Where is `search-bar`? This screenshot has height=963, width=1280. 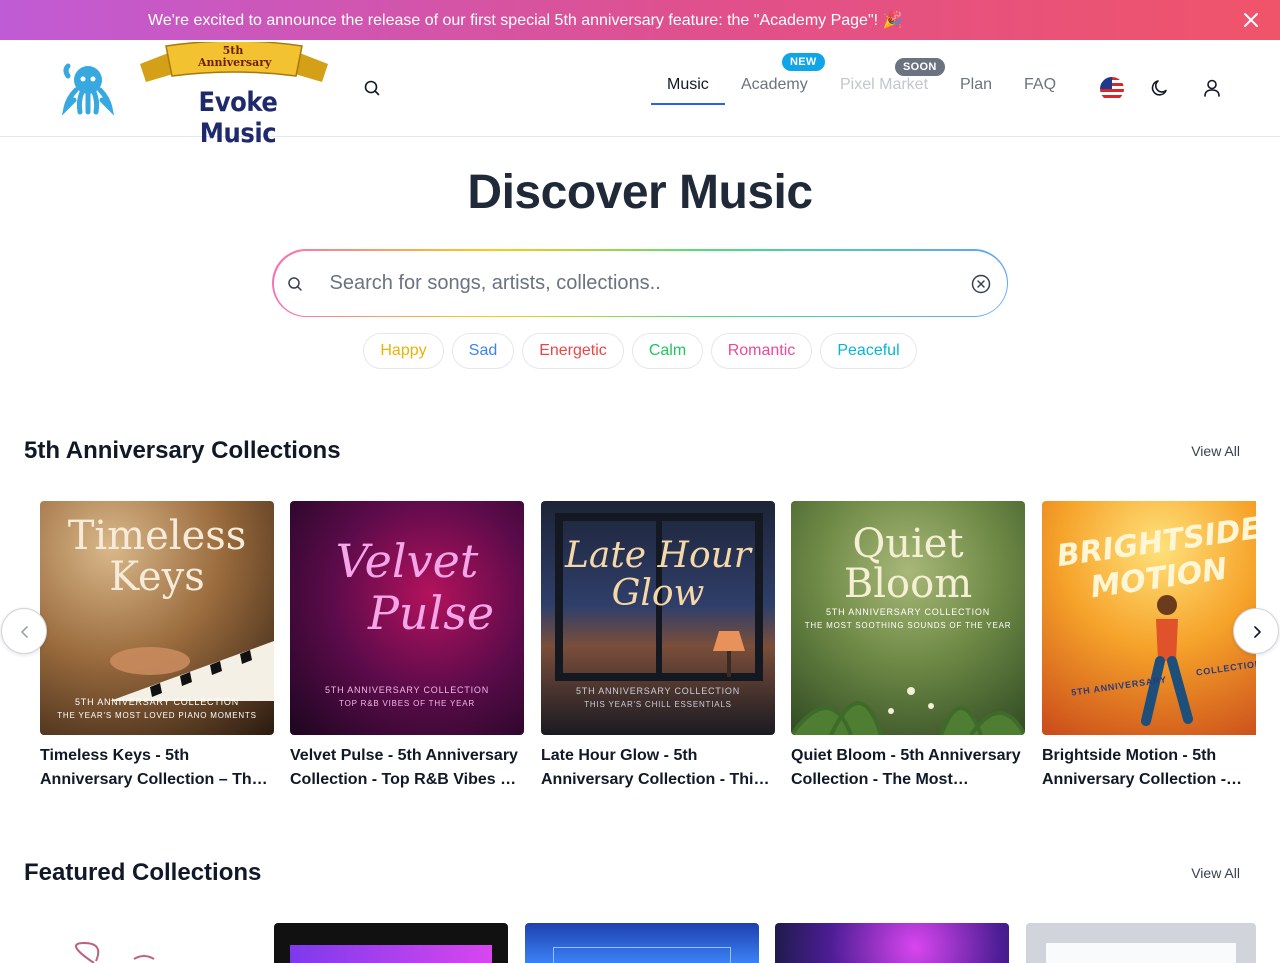 search-bar is located at coordinates (640, 283).